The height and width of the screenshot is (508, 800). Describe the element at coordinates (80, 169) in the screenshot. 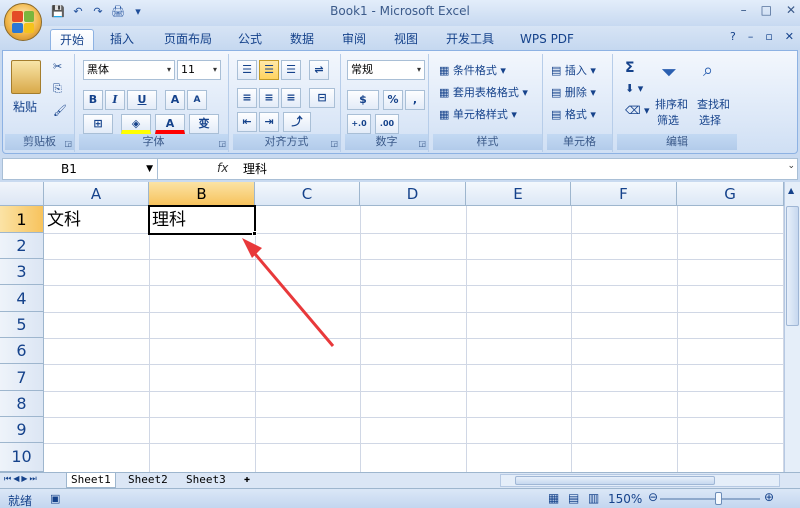

I see `name-box: B1 ▼` at that location.